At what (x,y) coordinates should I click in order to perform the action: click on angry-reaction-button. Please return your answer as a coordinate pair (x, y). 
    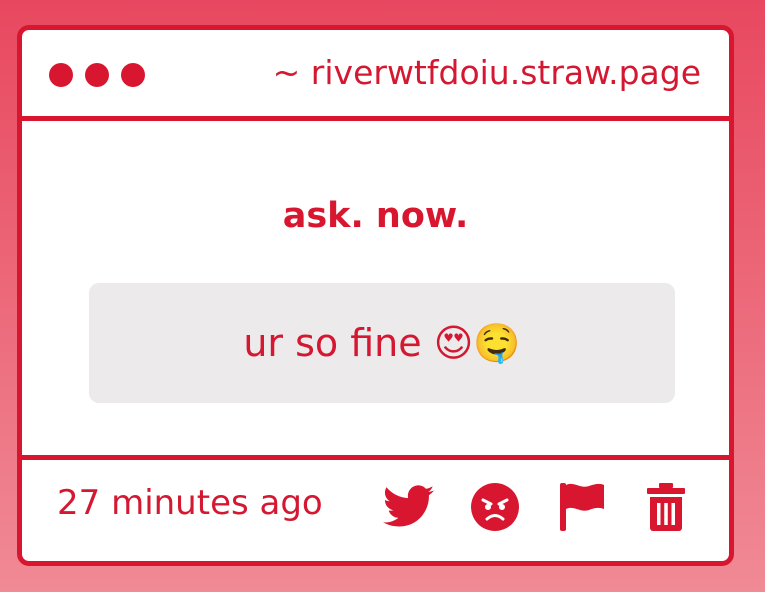
    Looking at the image, I should click on (495, 507).